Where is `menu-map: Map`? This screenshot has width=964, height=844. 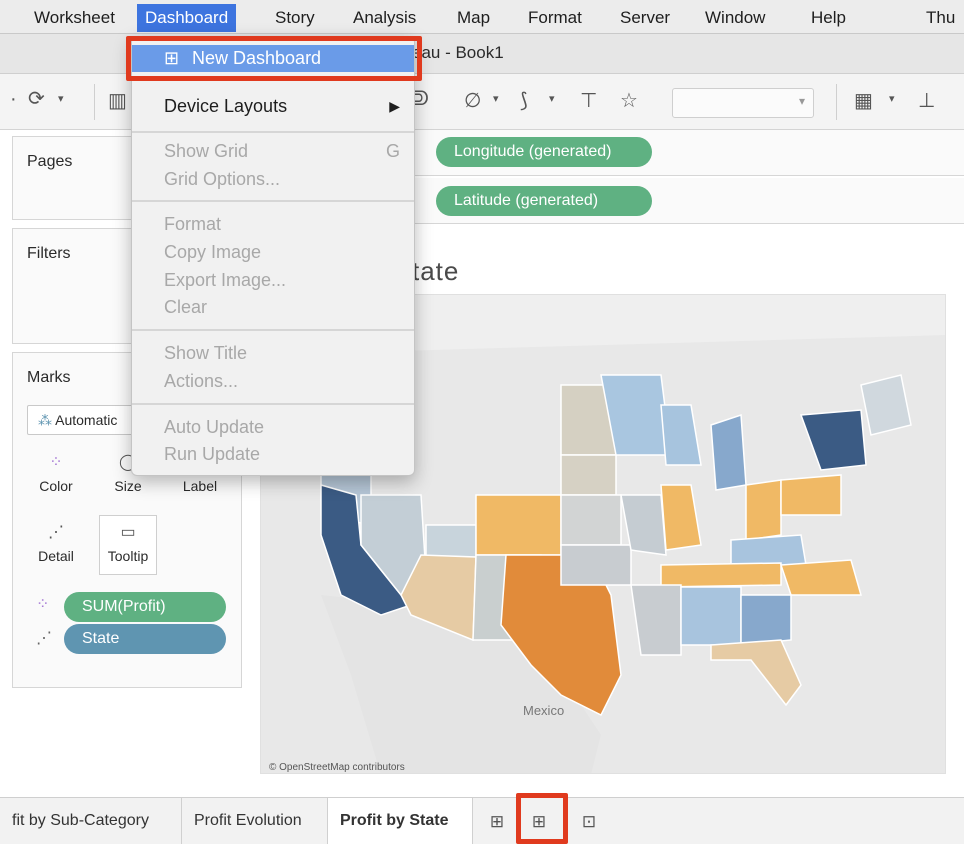
menu-map: Map is located at coordinates (473, 18).